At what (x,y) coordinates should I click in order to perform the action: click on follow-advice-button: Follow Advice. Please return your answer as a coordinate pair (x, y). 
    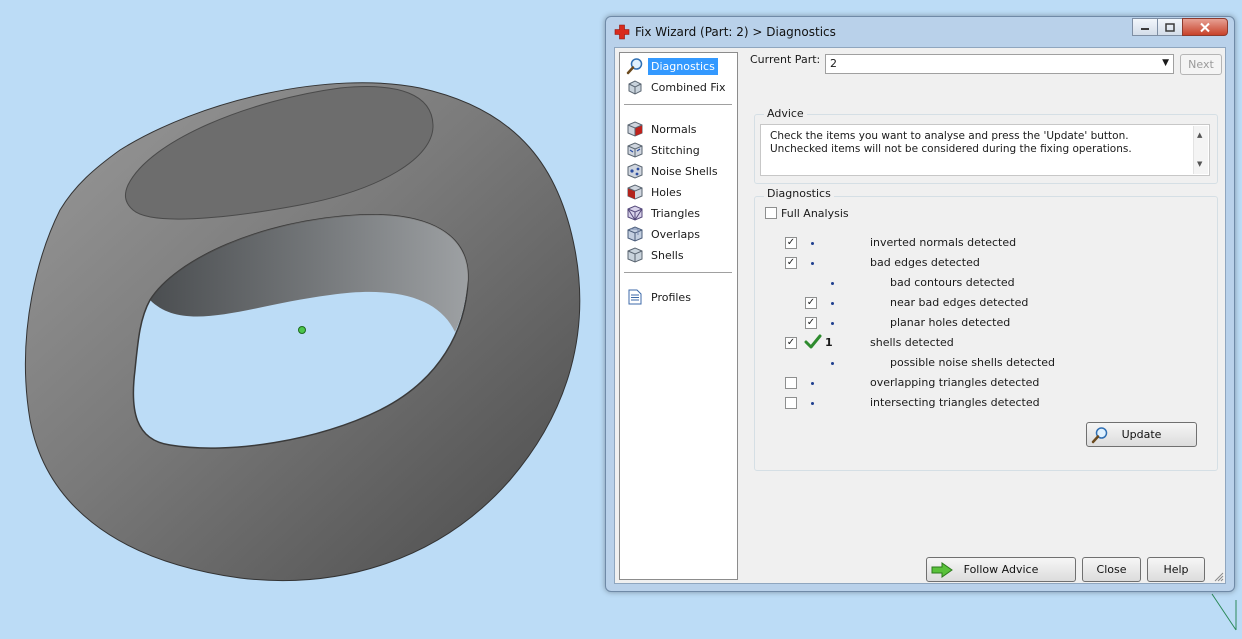
    Looking at the image, I should click on (1001, 569).